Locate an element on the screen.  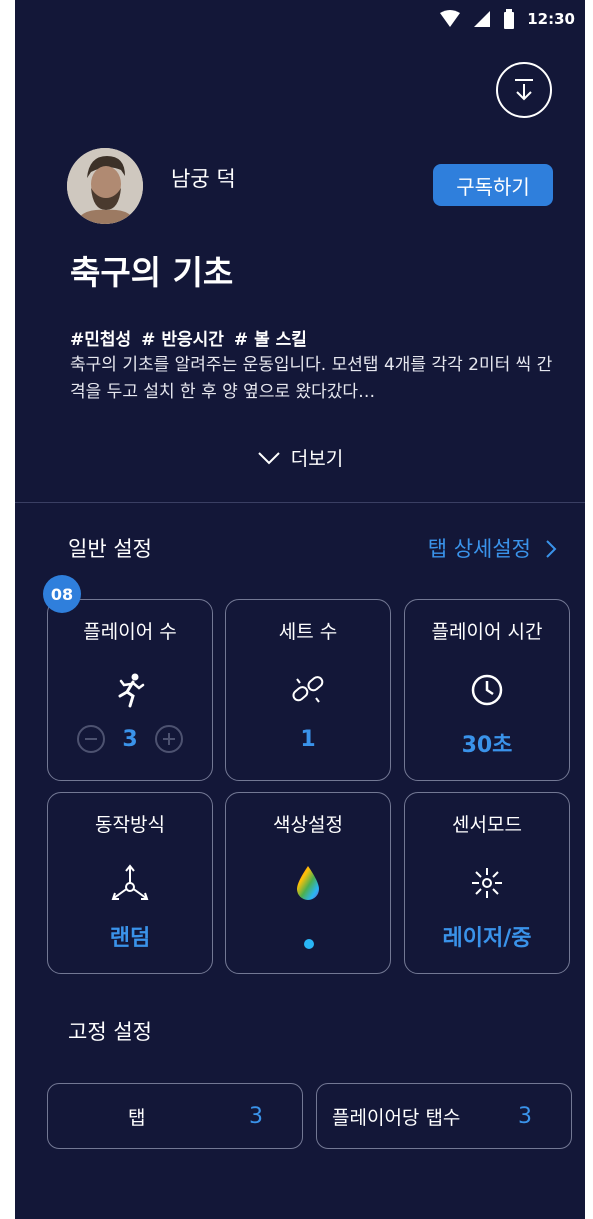
more-button: 더보기 is located at coordinates (300, 457).